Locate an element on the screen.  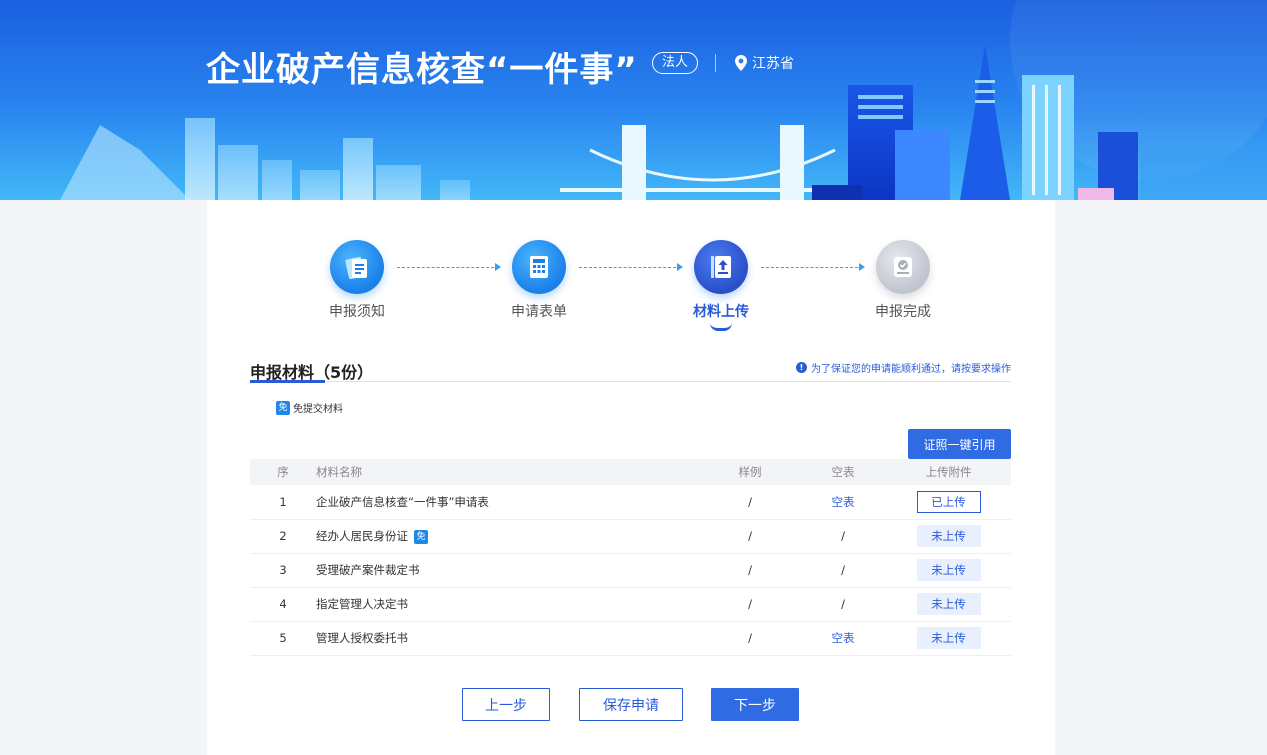
exempt-legend: 免 免提交材料 is located at coordinates (309, 407).